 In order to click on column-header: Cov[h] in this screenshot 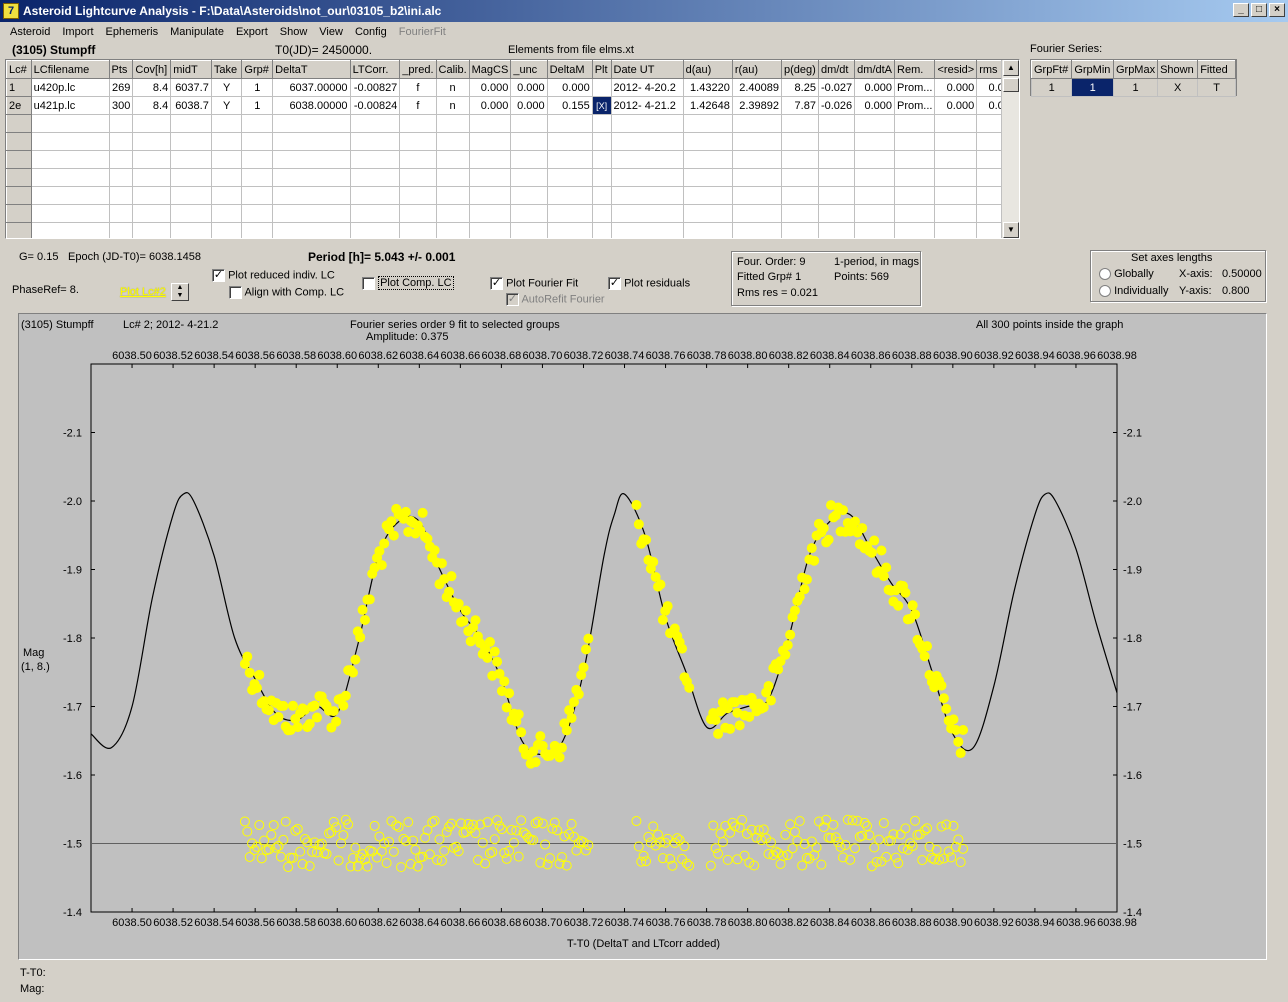, I will do `click(152, 69)`.